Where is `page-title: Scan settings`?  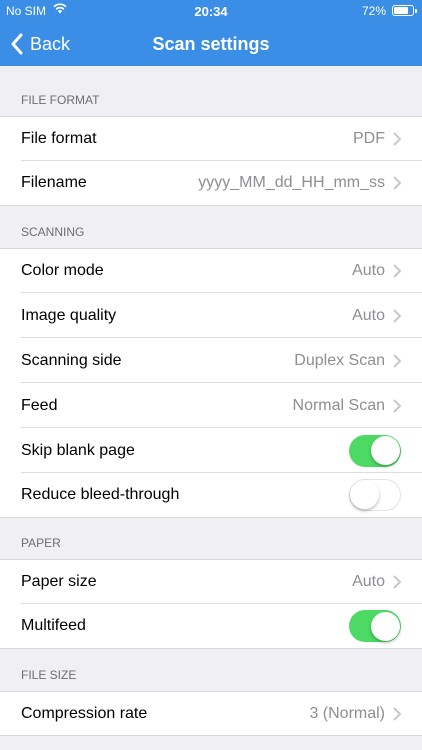 page-title: Scan settings is located at coordinates (211, 44).